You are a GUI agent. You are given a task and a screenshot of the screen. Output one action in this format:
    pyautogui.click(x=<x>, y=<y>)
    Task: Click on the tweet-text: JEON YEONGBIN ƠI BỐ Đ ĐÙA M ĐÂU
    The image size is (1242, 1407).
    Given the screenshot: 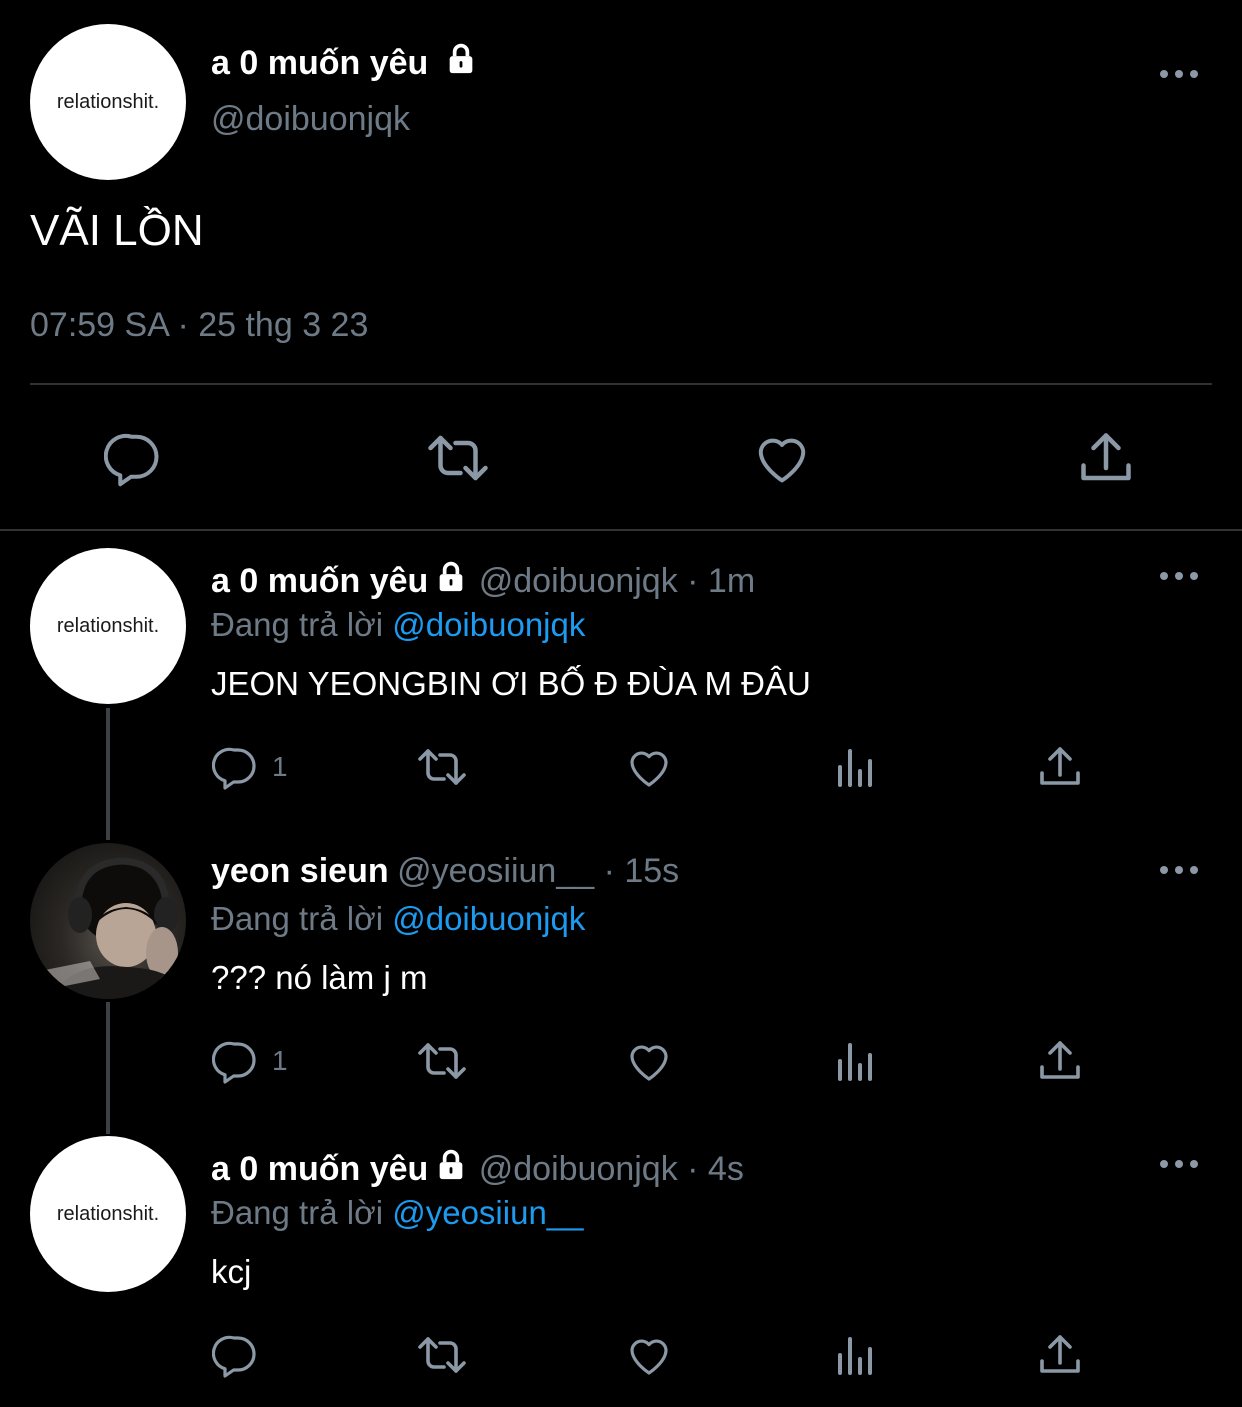 What is the action you would take?
    pyautogui.click(x=511, y=683)
    